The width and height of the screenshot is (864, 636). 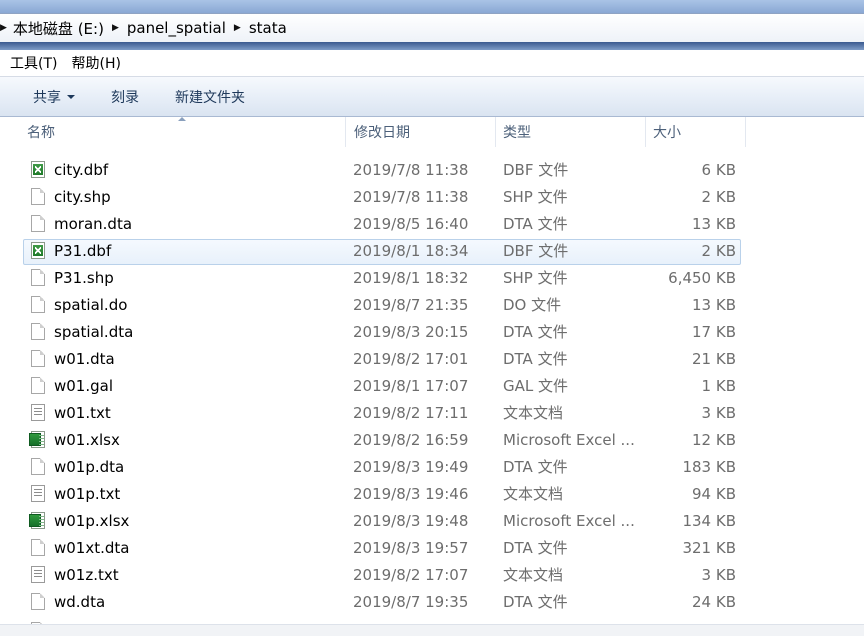 I want to click on chevron-down-icon, so click(x=71, y=97).